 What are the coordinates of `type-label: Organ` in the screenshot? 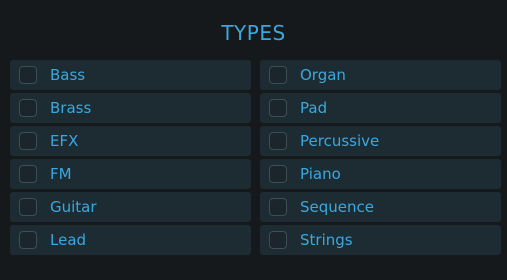 It's located at (323, 75).